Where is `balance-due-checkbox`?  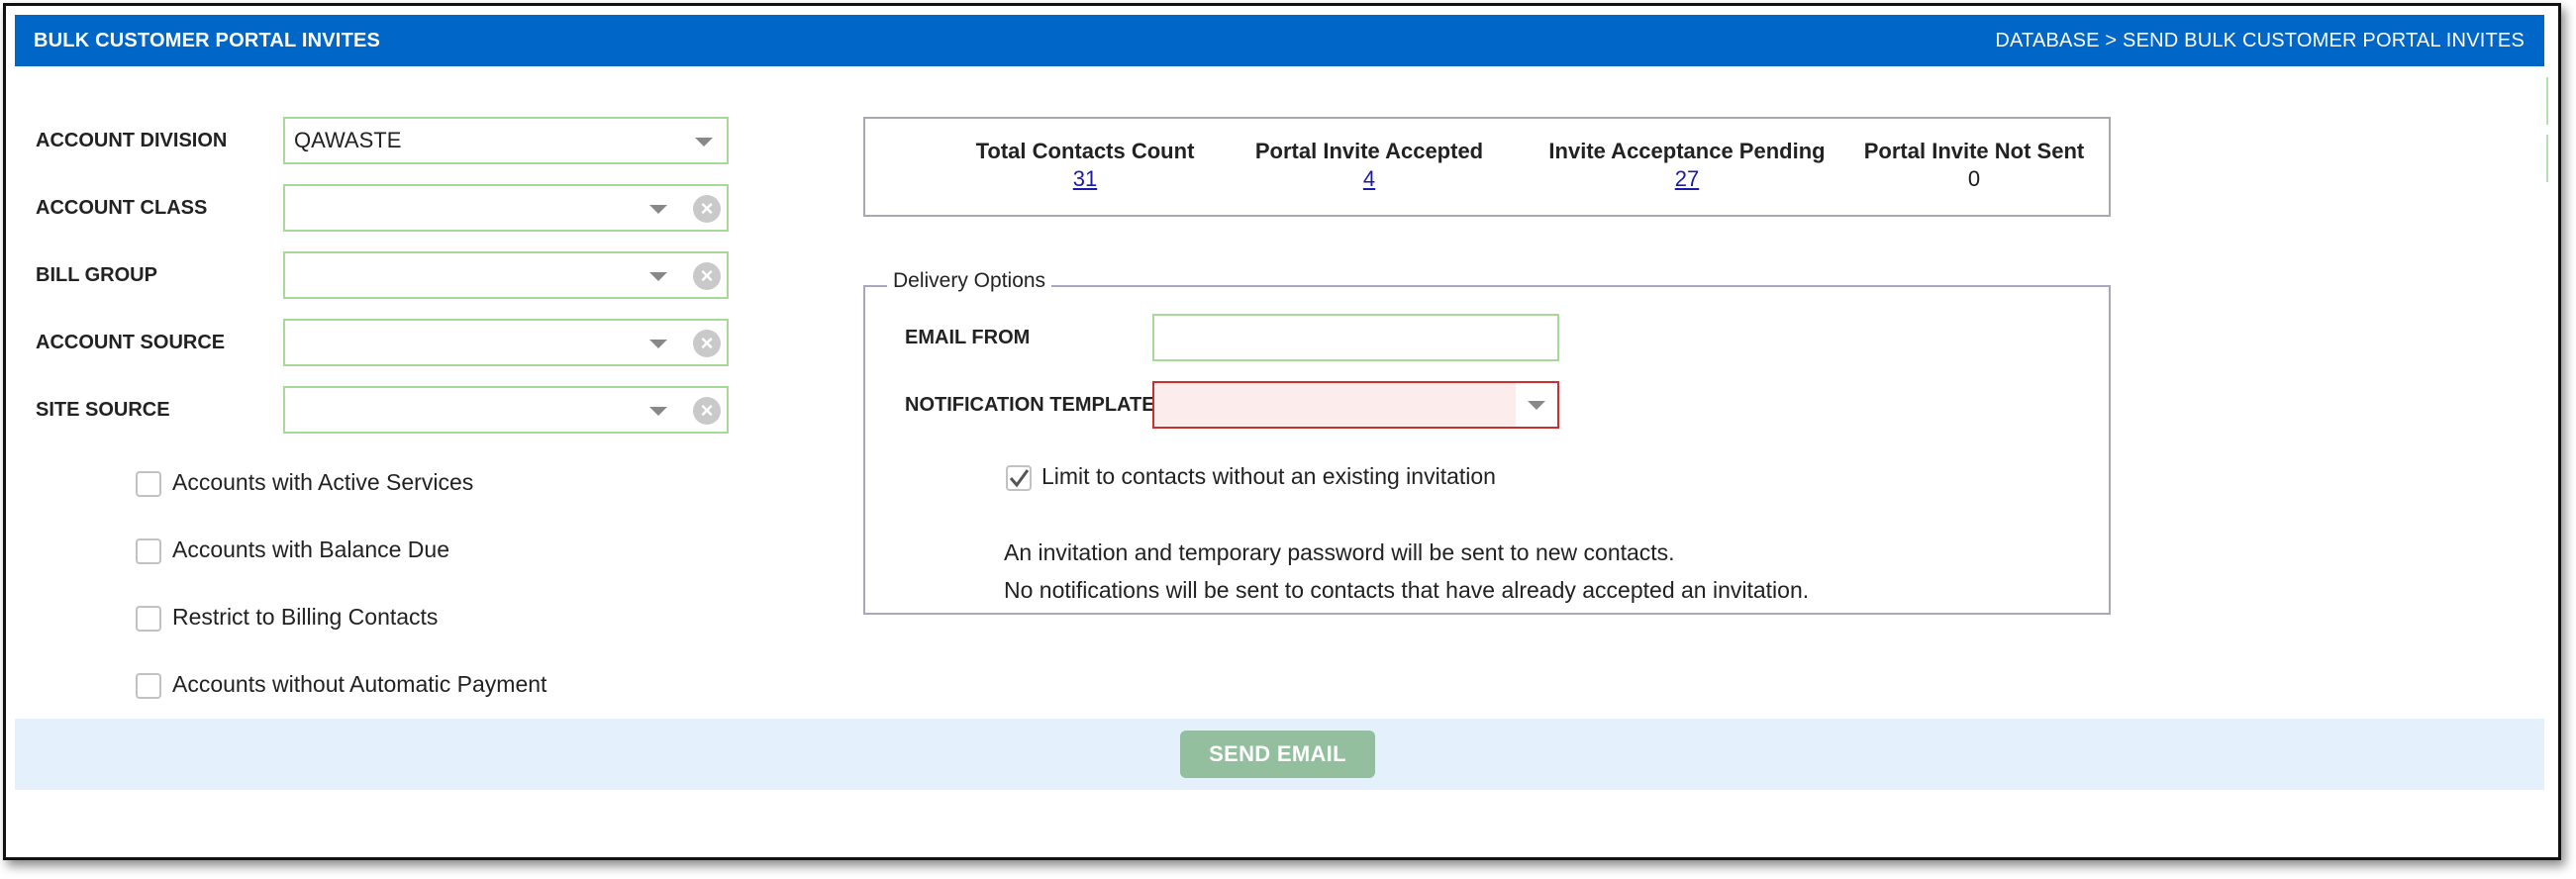
balance-due-checkbox is located at coordinates (149, 551).